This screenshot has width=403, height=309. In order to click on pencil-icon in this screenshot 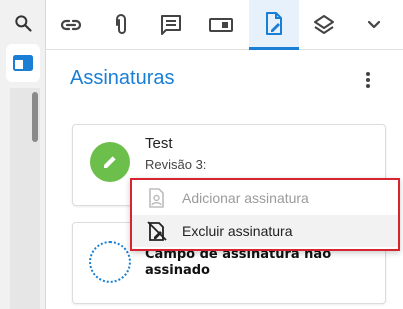, I will do `click(110, 161)`.